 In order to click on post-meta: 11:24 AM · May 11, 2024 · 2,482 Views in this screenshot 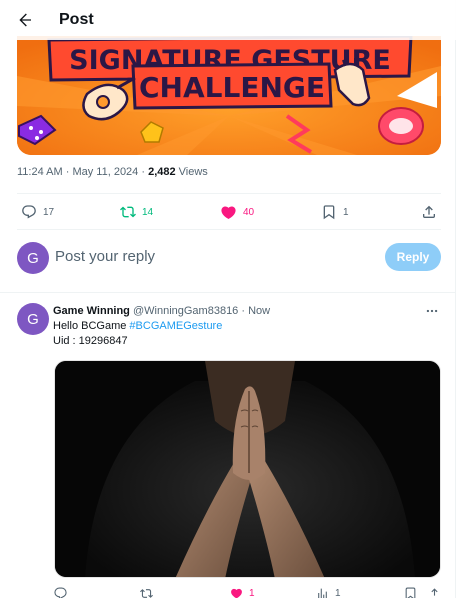, I will do `click(112, 172)`.